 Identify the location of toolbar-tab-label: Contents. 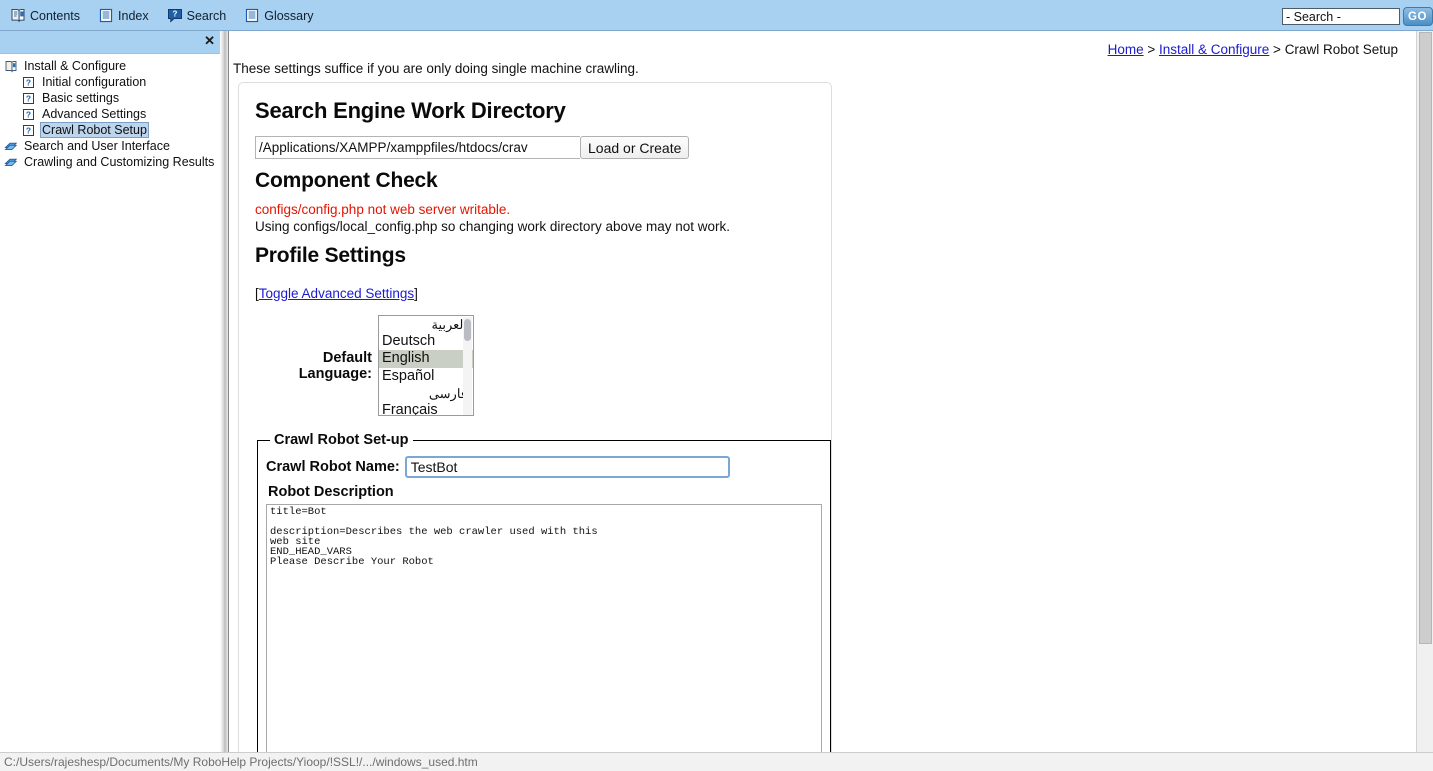
(55, 15).